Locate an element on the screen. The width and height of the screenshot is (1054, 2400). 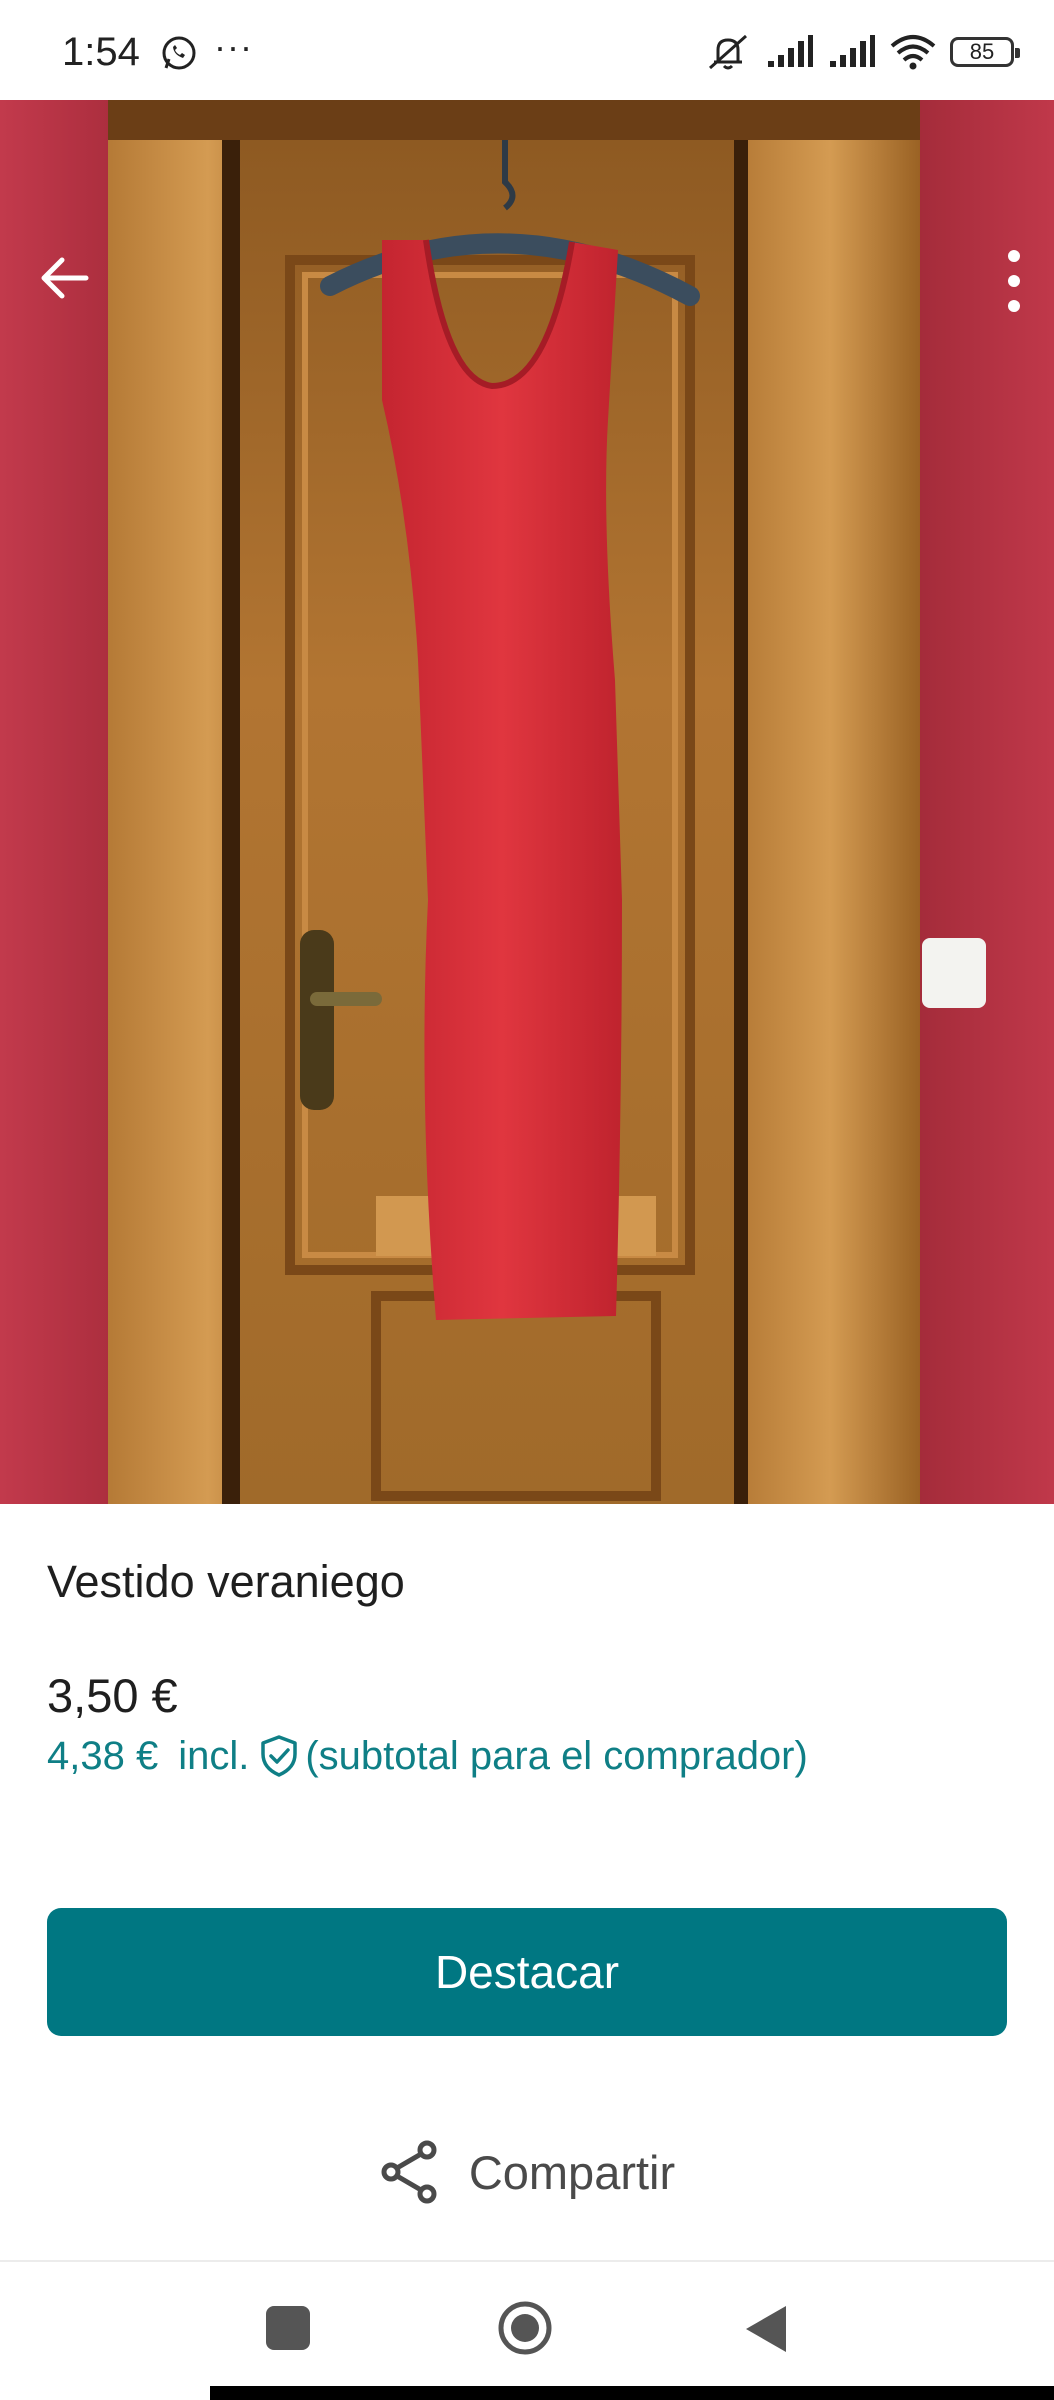
share-icon is located at coordinates (409, 2172).